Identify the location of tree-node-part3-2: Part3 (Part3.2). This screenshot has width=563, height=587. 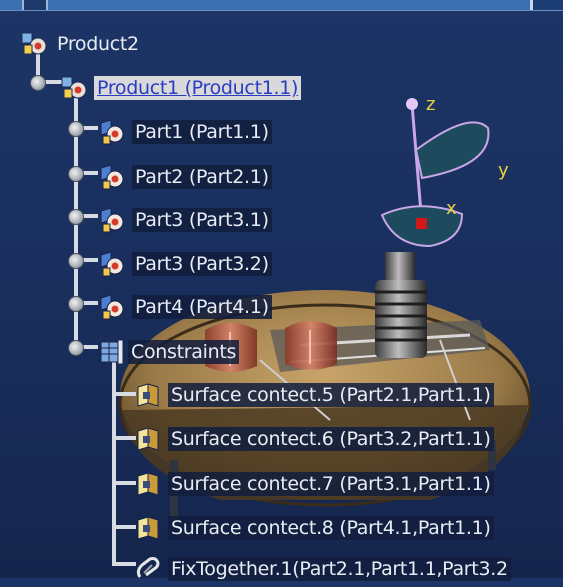
(185, 264).